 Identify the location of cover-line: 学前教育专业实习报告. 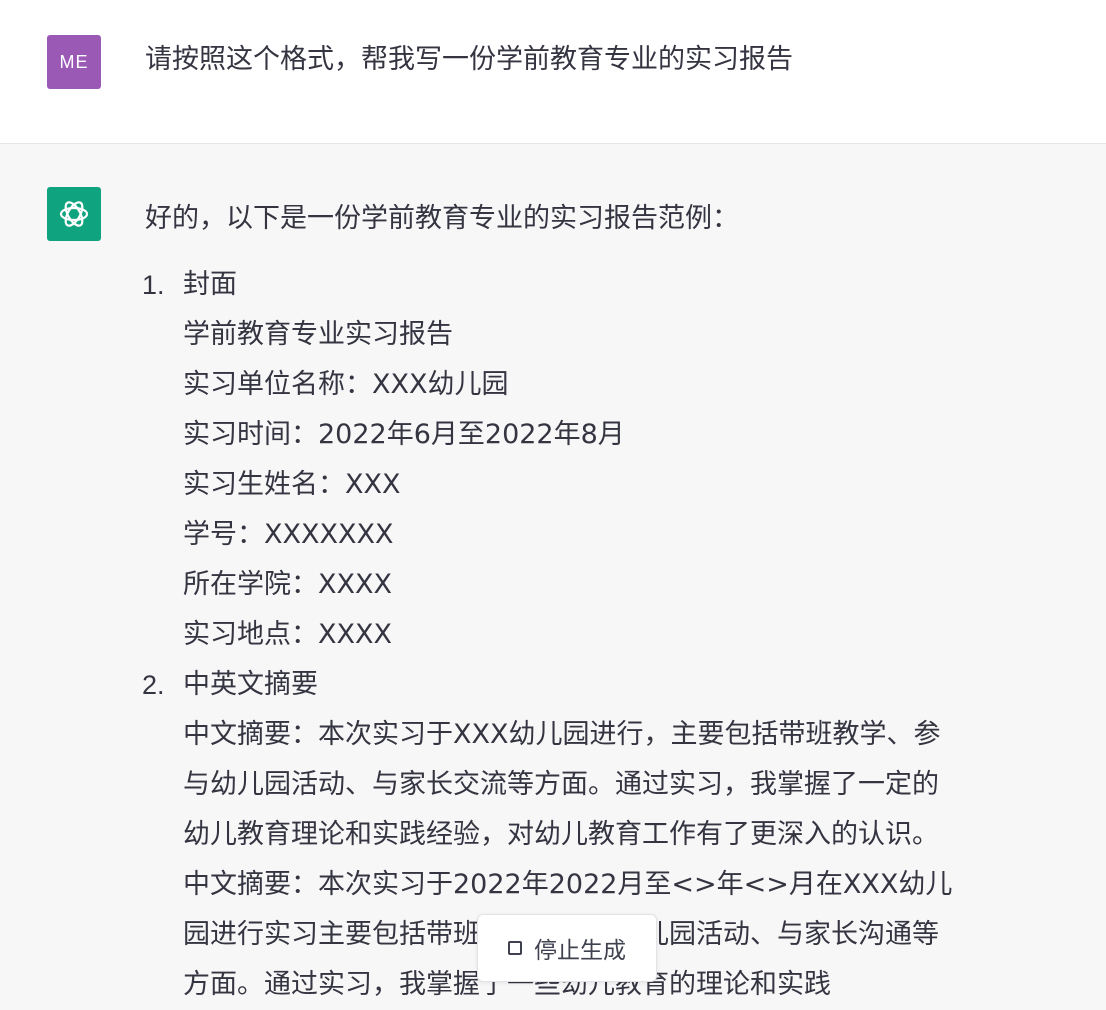
(318, 334).